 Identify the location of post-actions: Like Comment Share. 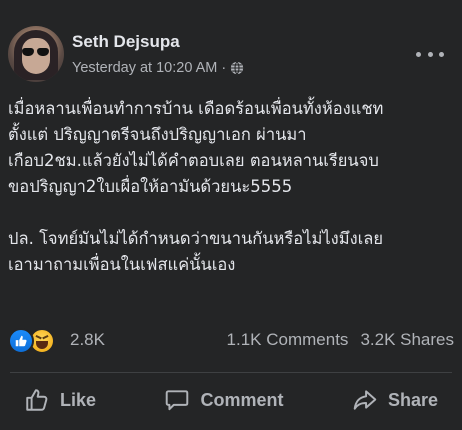
(231, 400).